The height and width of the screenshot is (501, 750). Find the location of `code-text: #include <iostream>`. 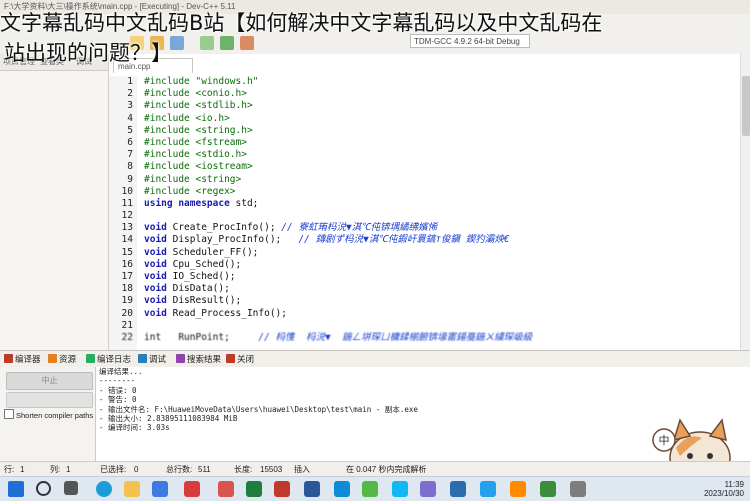

code-text: #include <iostream> is located at coordinates (198, 167).